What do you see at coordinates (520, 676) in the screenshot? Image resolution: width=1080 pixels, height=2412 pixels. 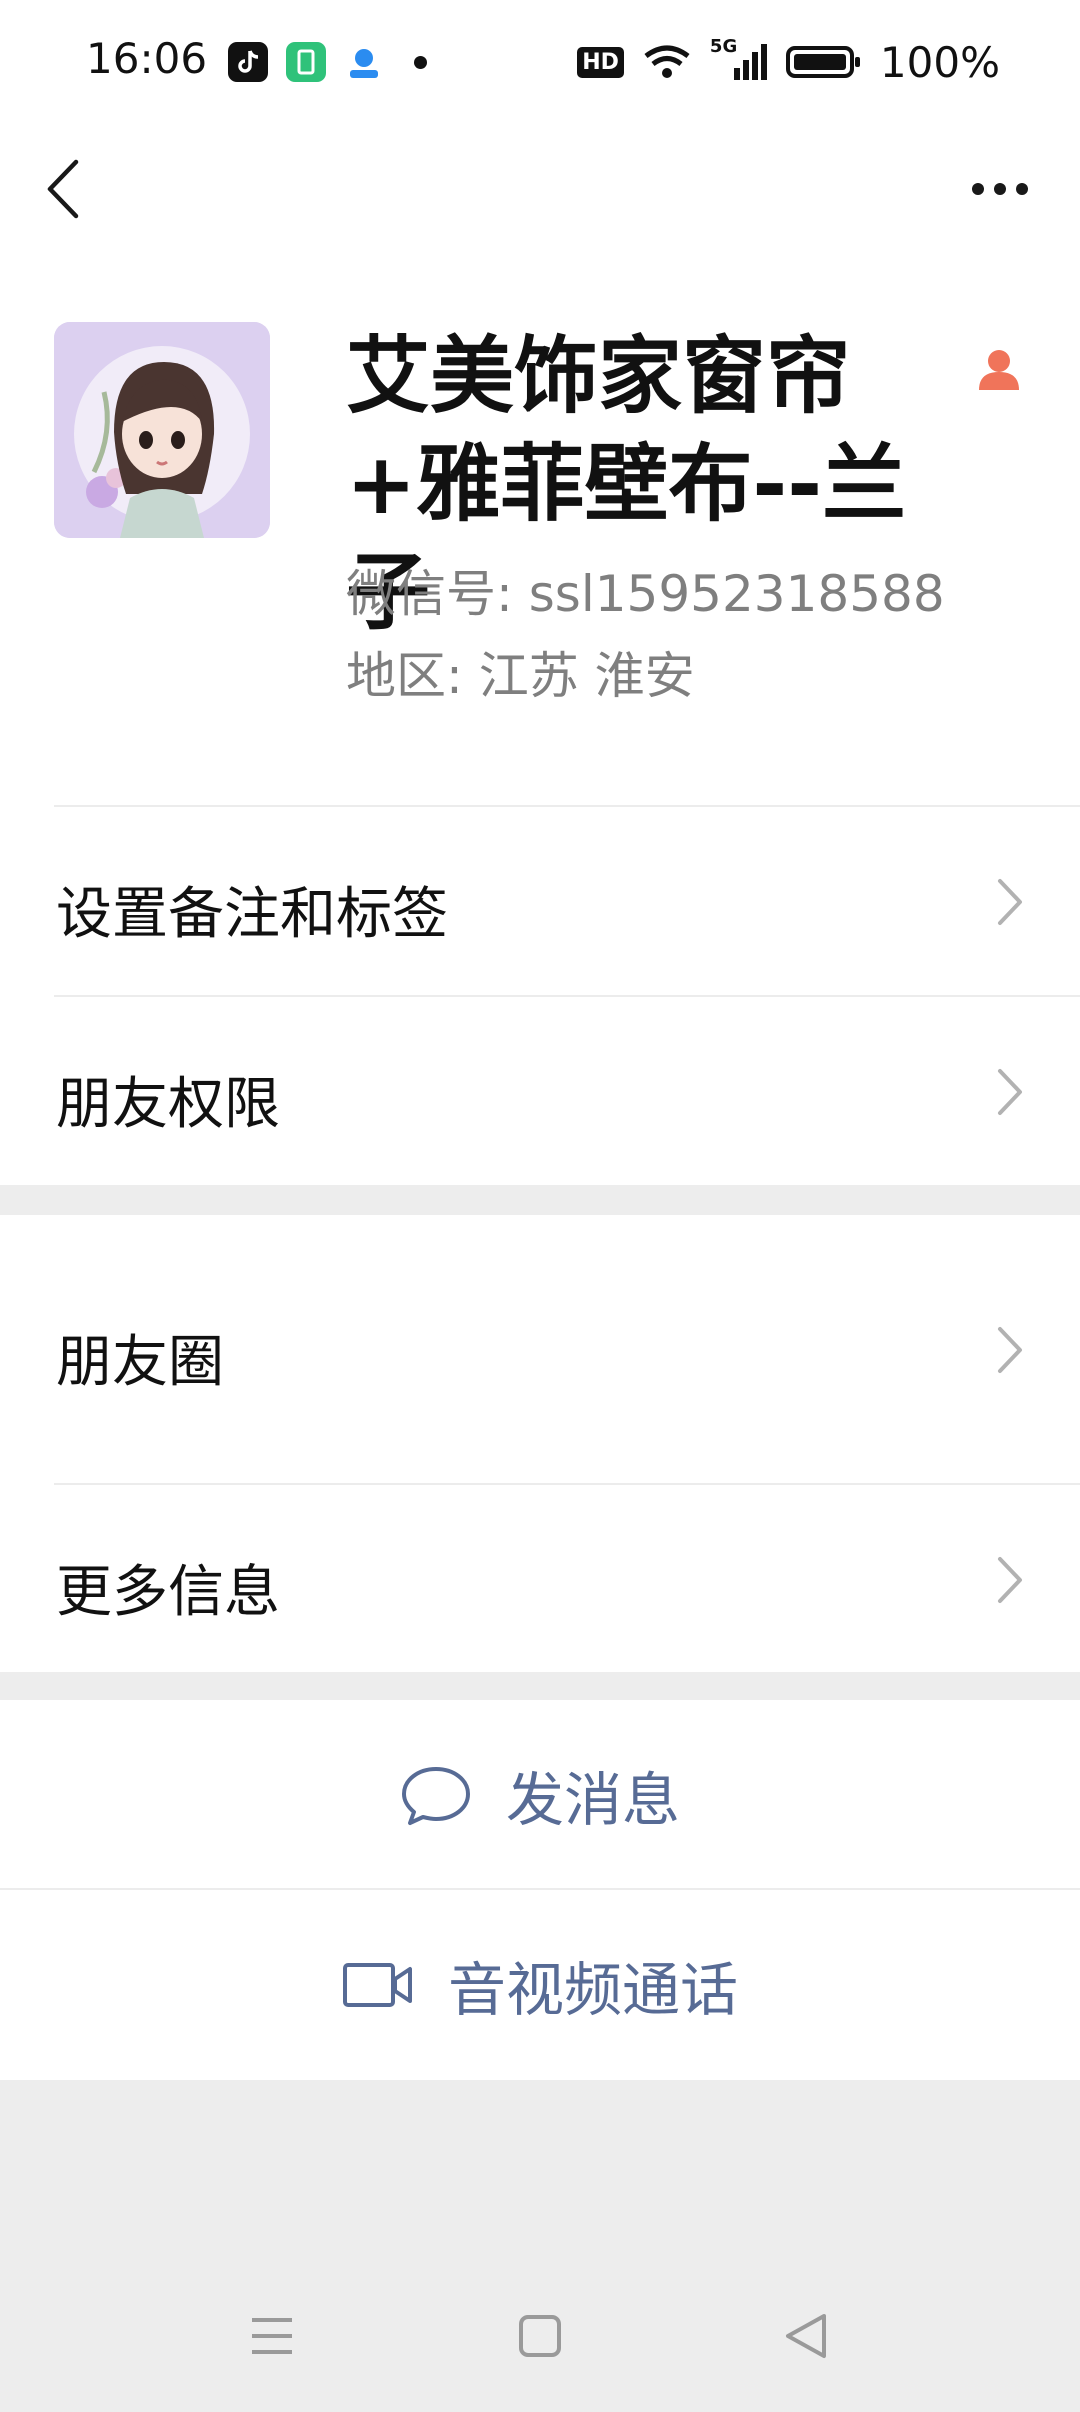 I see `region: 地区: 江苏 淮安` at bounding box center [520, 676].